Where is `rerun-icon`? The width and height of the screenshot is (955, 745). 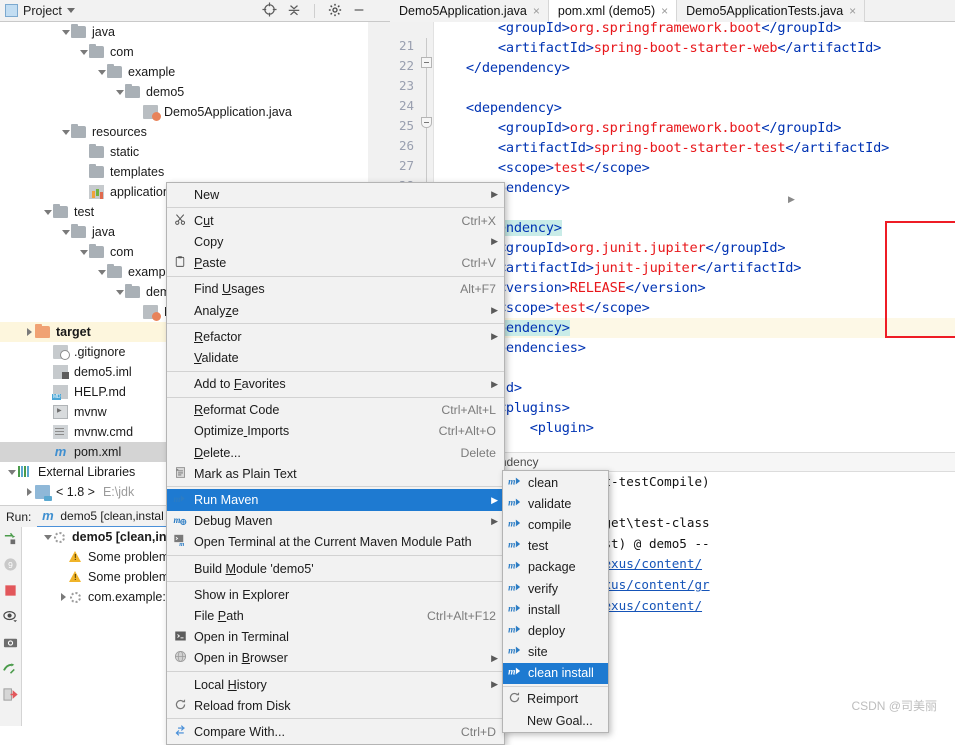 rerun-icon is located at coordinates (11, 539).